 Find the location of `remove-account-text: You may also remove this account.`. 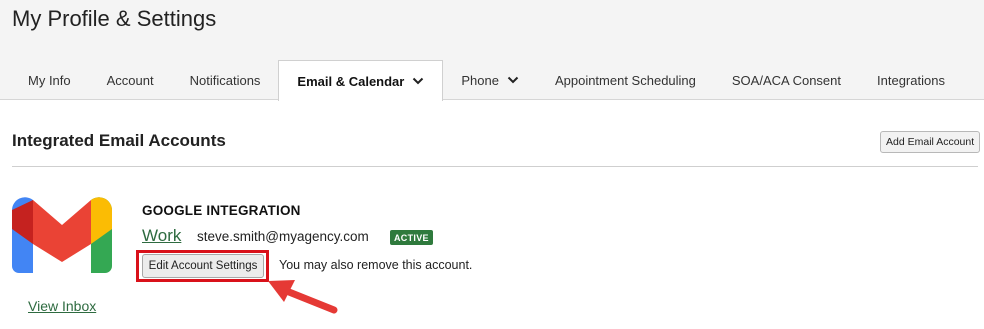

remove-account-text: You may also remove this account. is located at coordinates (376, 265).